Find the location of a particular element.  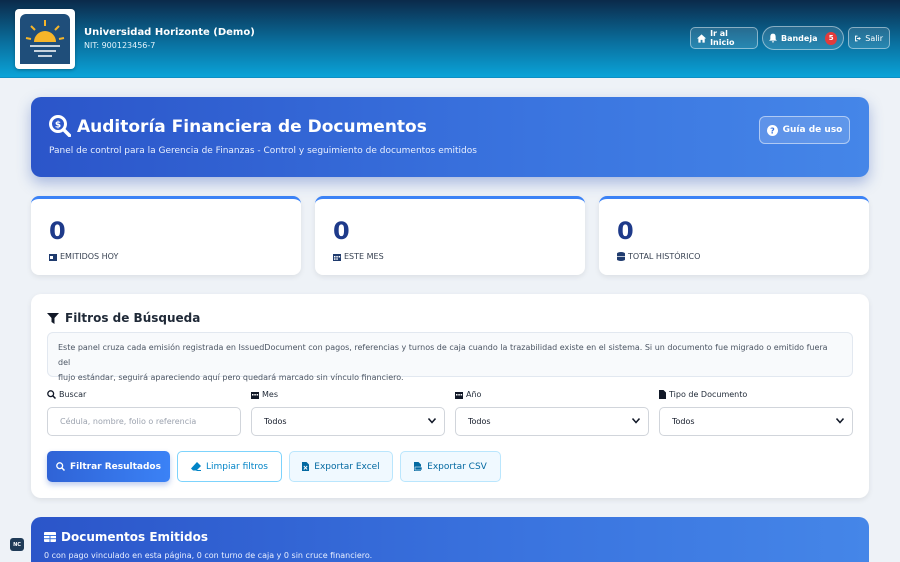

bell-icon is located at coordinates (773, 38).